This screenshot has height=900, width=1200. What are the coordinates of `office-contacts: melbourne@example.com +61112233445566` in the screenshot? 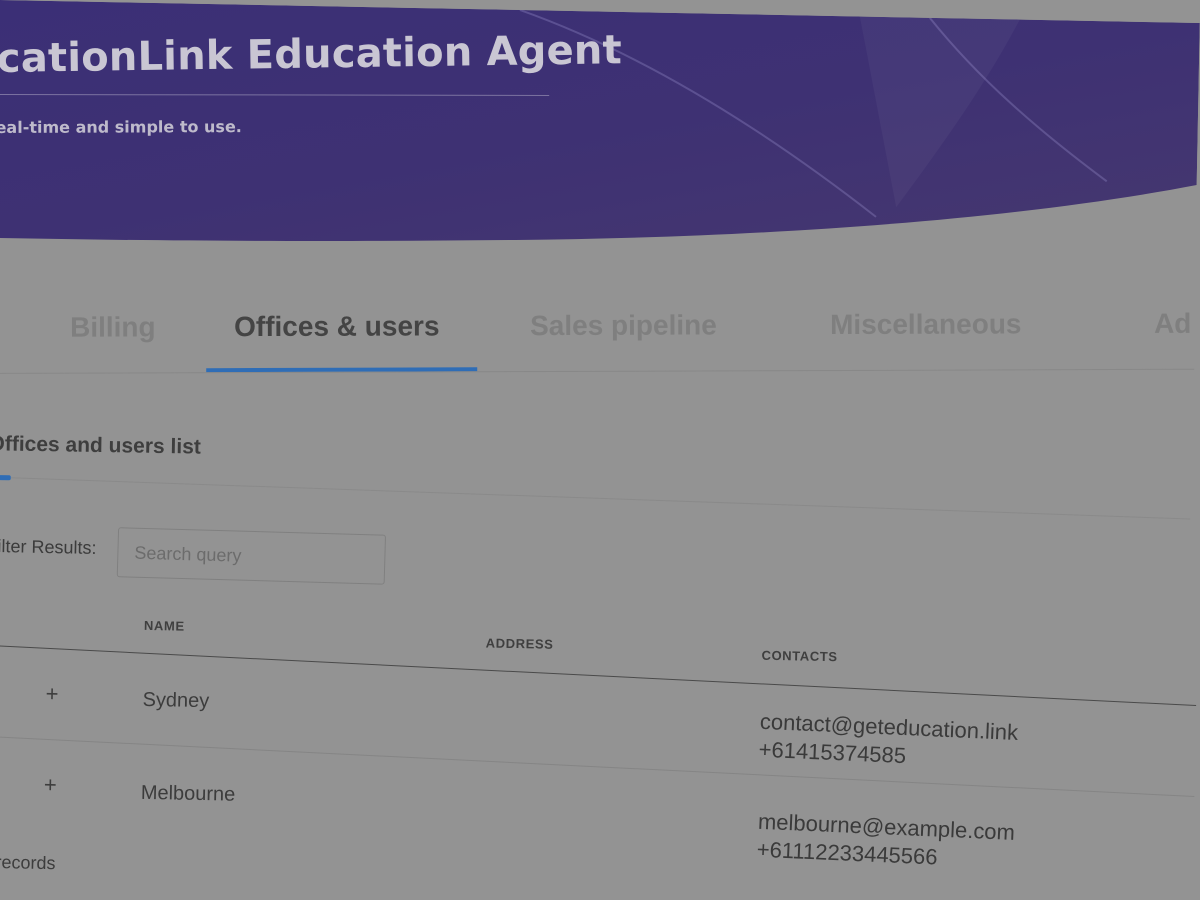 It's located at (885, 841).